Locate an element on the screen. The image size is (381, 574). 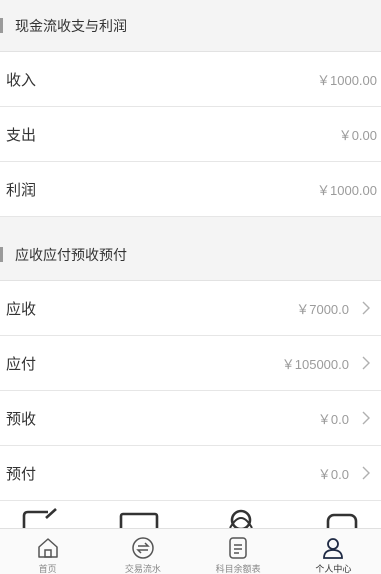
tab-ledger: 科目余额表 is located at coordinates (238, 551).